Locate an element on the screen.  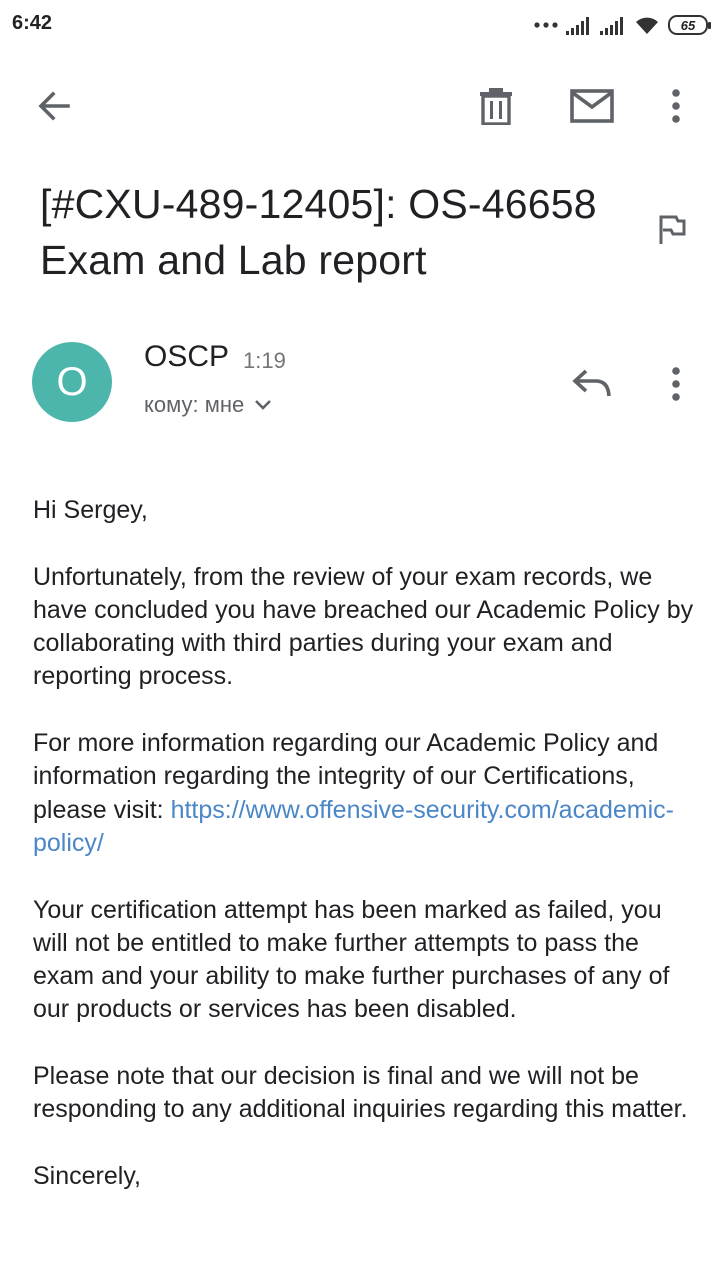
message-more-button is located at coordinates (676, 384).